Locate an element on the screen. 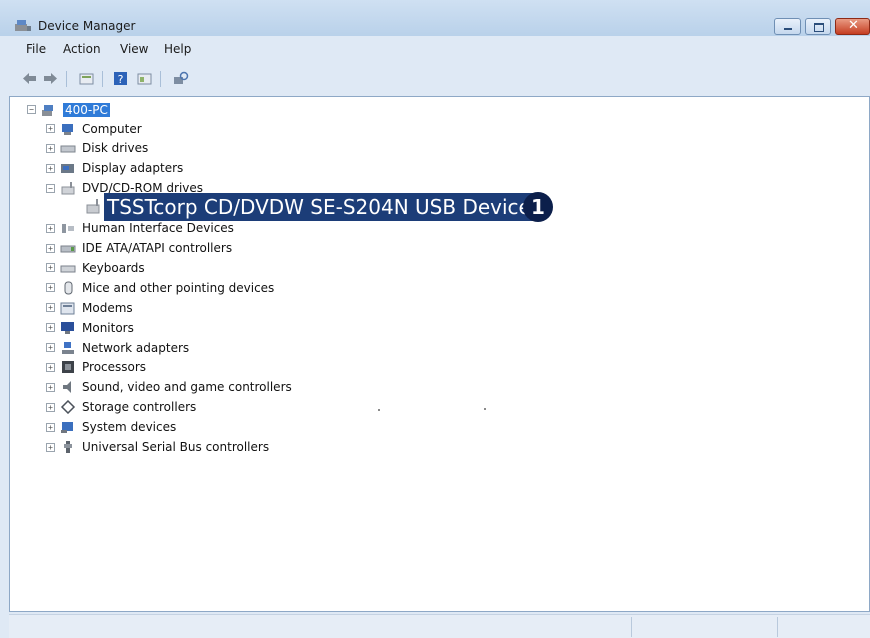 The height and width of the screenshot is (638, 870). usb-icon is located at coordinates (68, 447).